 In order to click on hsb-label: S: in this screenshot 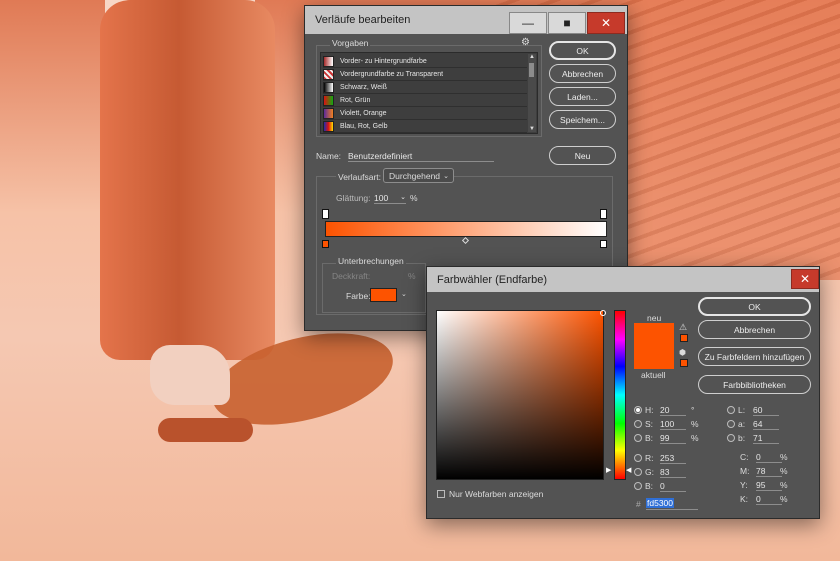, I will do `click(649, 424)`.